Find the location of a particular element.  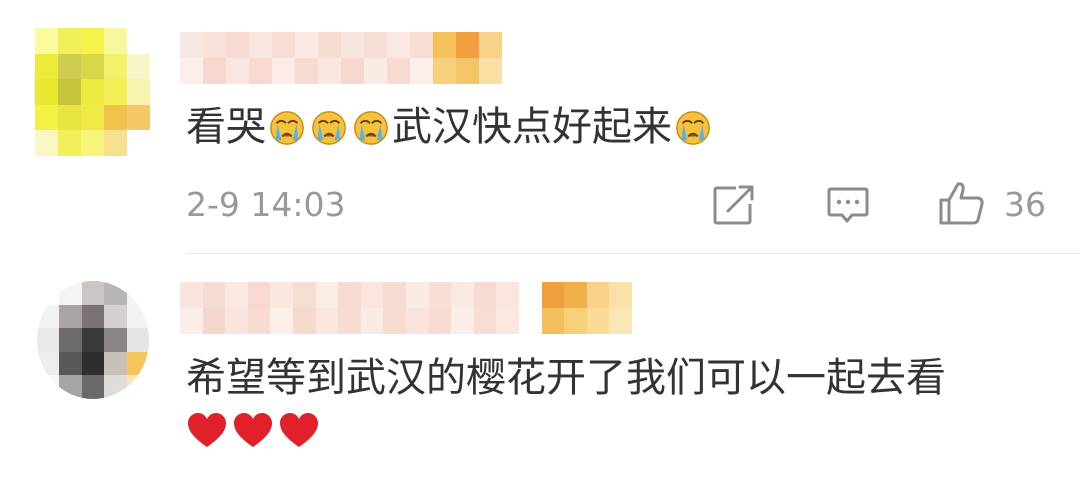

comment-text-part: 看哭 is located at coordinates (226, 127).